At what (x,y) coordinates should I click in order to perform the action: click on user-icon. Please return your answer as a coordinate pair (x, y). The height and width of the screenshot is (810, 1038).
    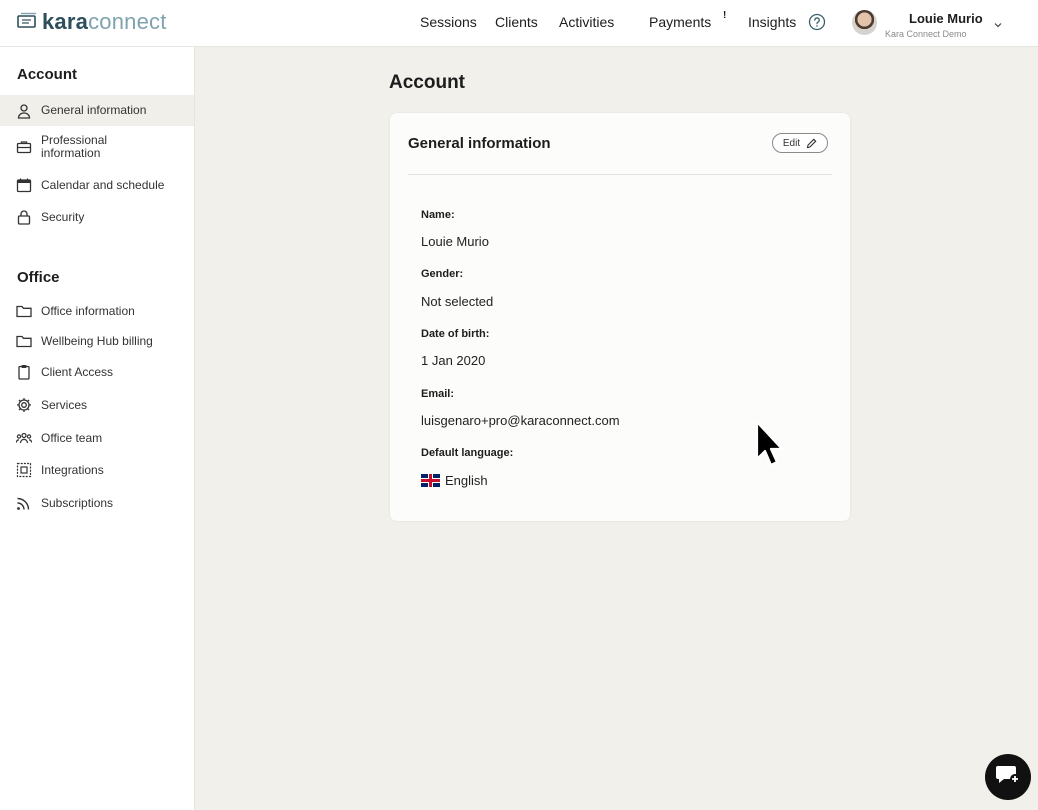
    Looking at the image, I should click on (28, 111).